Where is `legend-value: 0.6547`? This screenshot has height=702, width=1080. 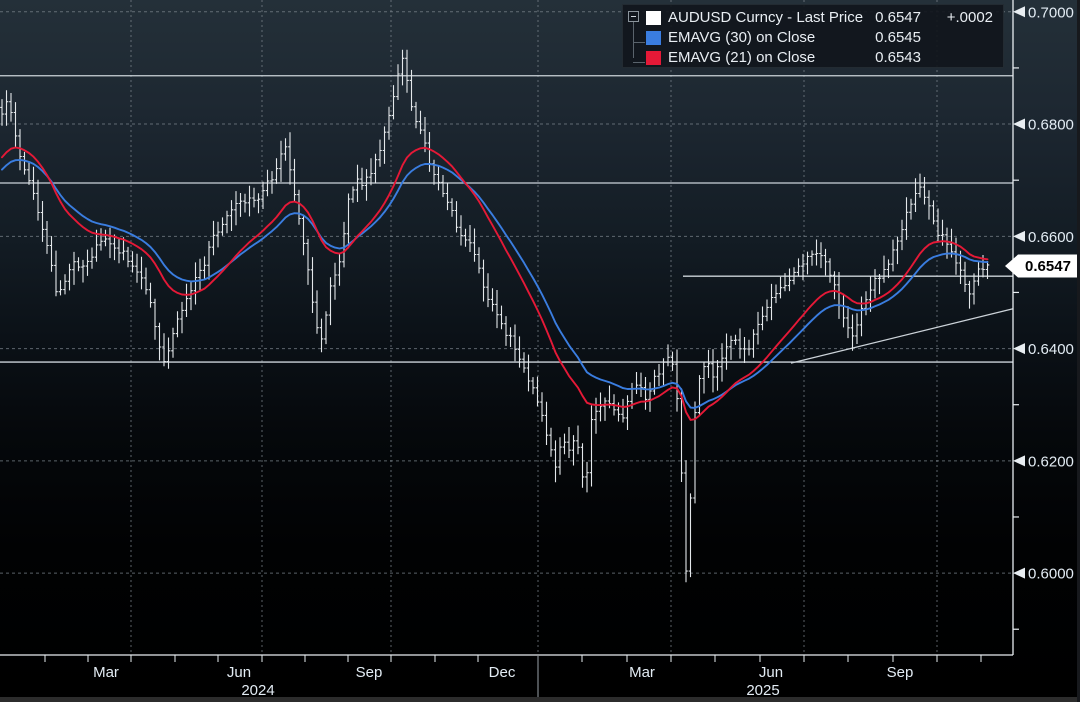 legend-value: 0.6547 is located at coordinates (898, 17).